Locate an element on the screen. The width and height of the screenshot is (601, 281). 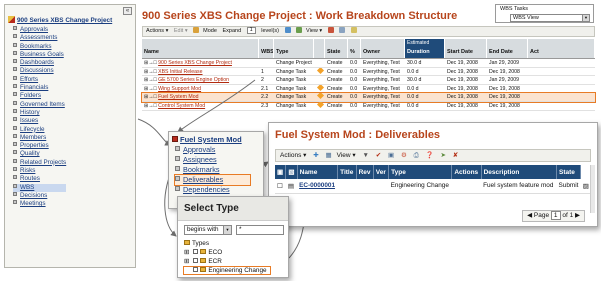
deliverables-column-ver: Ver is located at coordinates (381, 172).